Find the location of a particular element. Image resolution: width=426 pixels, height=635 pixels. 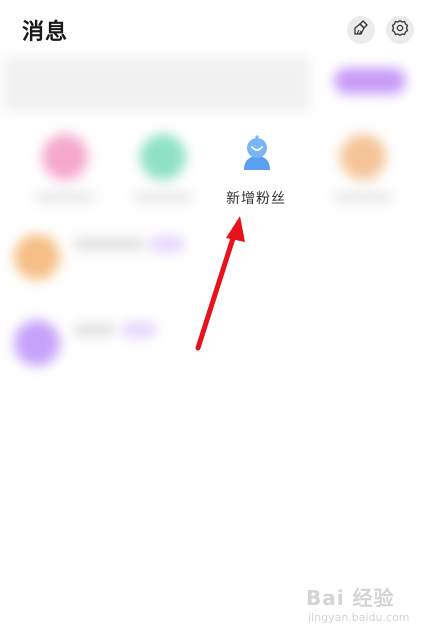

gear-icon is located at coordinates (400, 30).